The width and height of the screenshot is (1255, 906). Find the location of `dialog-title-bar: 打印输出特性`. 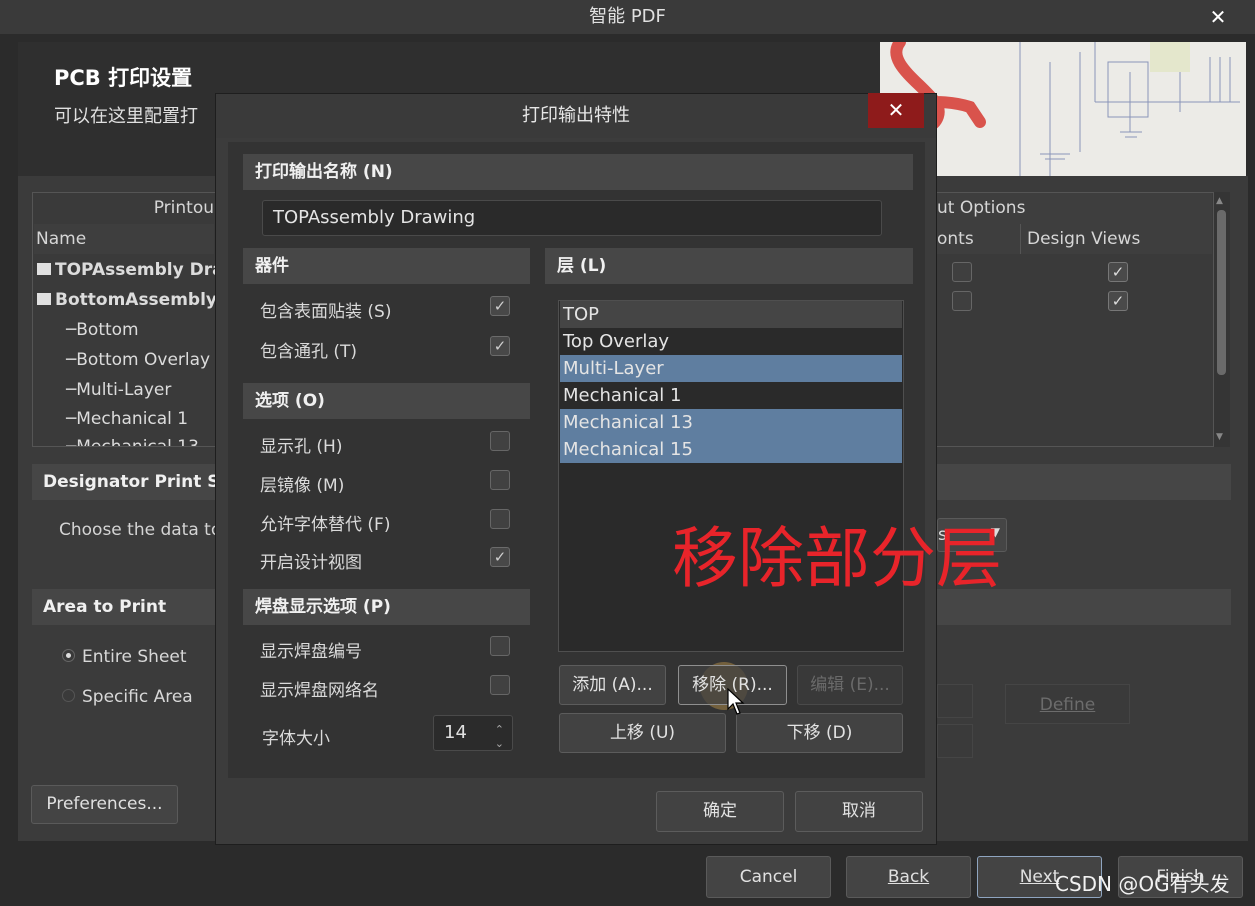

dialog-title-bar: 打印输出特性 is located at coordinates (576, 116).